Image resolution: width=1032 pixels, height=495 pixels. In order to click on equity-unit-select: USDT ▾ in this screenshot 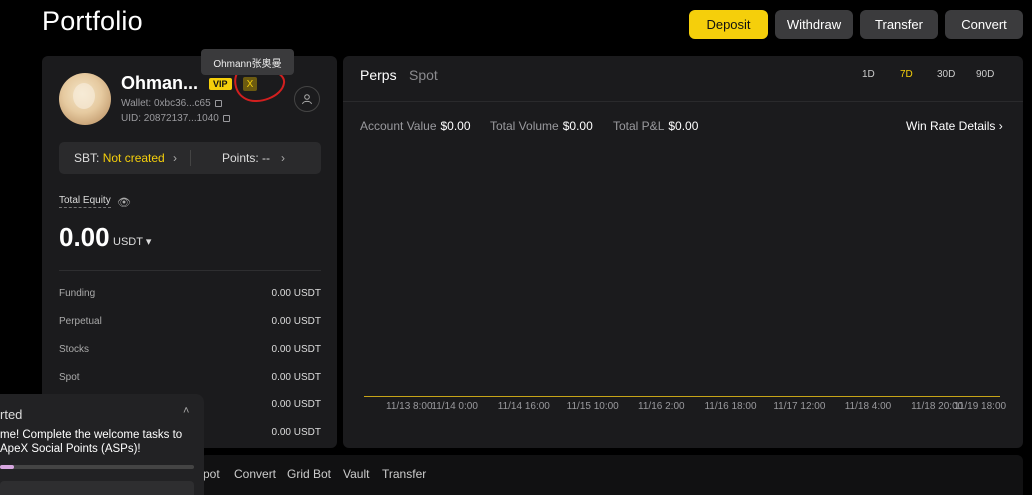, I will do `click(132, 241)`.